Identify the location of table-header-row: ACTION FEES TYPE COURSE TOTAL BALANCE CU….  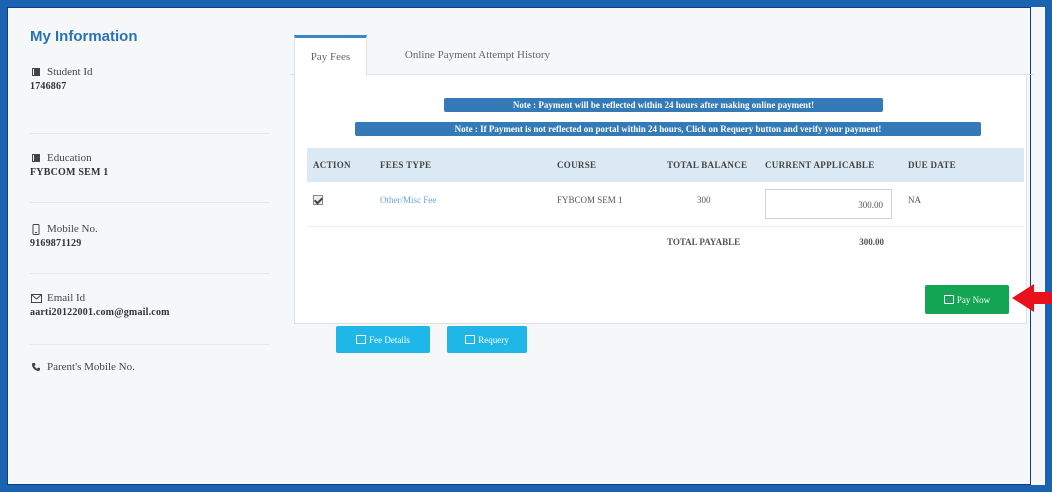
(665, 165).